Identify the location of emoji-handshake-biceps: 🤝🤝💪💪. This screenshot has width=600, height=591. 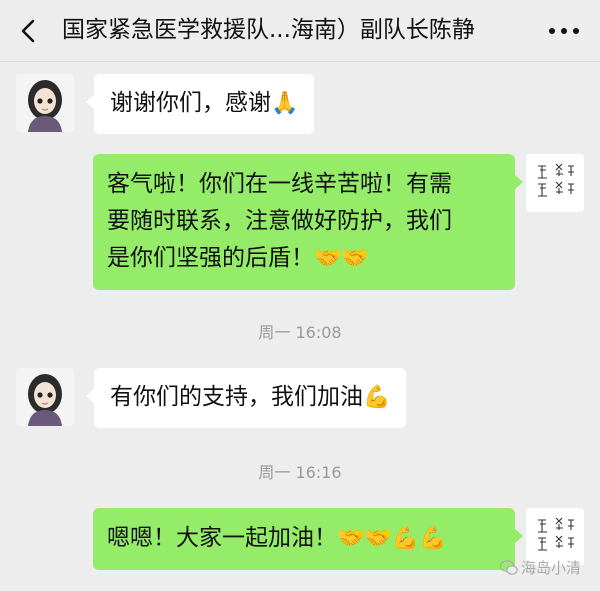
(392, 538).